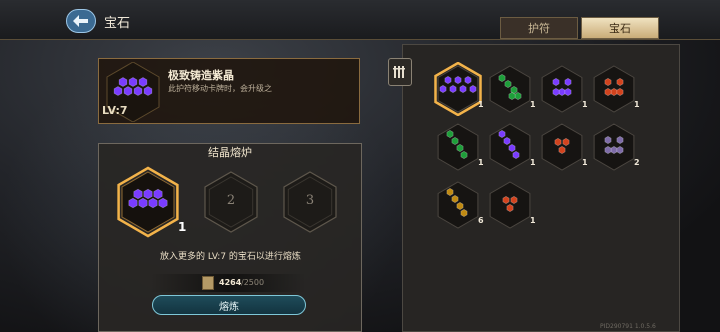 Image resolution: width=720 pixels, height=332 pixels. What do you see at coordinates (231, 200) in the screenshot?
I see `slot-2-number: 2` at bounding box center [231, 200].